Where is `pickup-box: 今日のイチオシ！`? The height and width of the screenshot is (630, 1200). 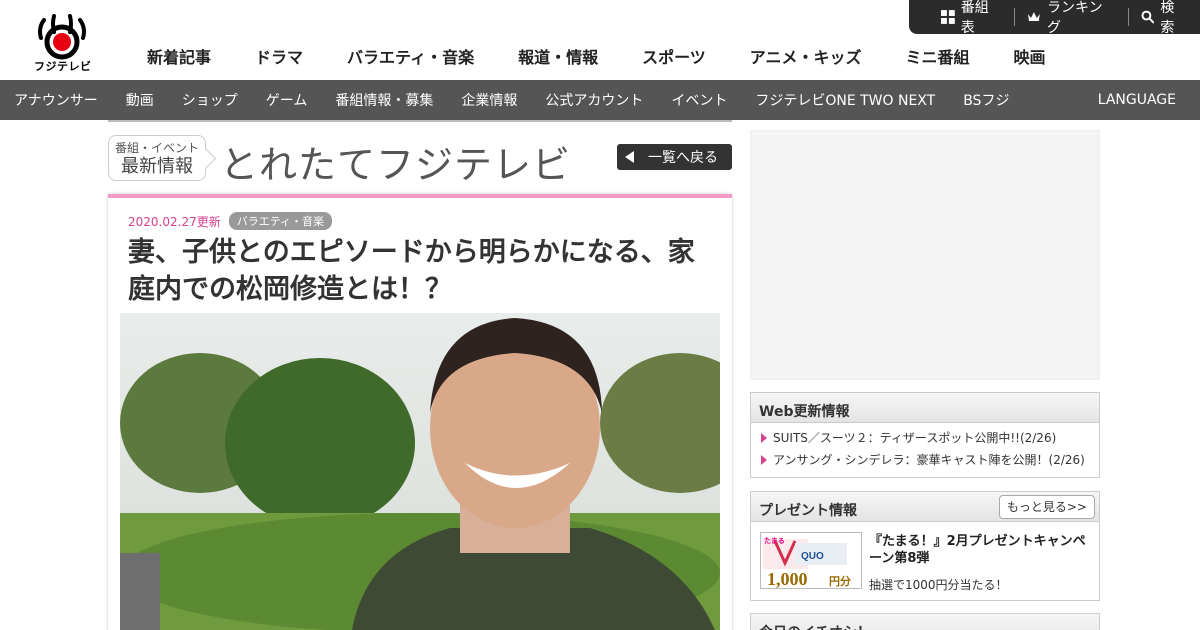
pickup-box: 今日のイチオシ！ is located at coordinates (925, 621).